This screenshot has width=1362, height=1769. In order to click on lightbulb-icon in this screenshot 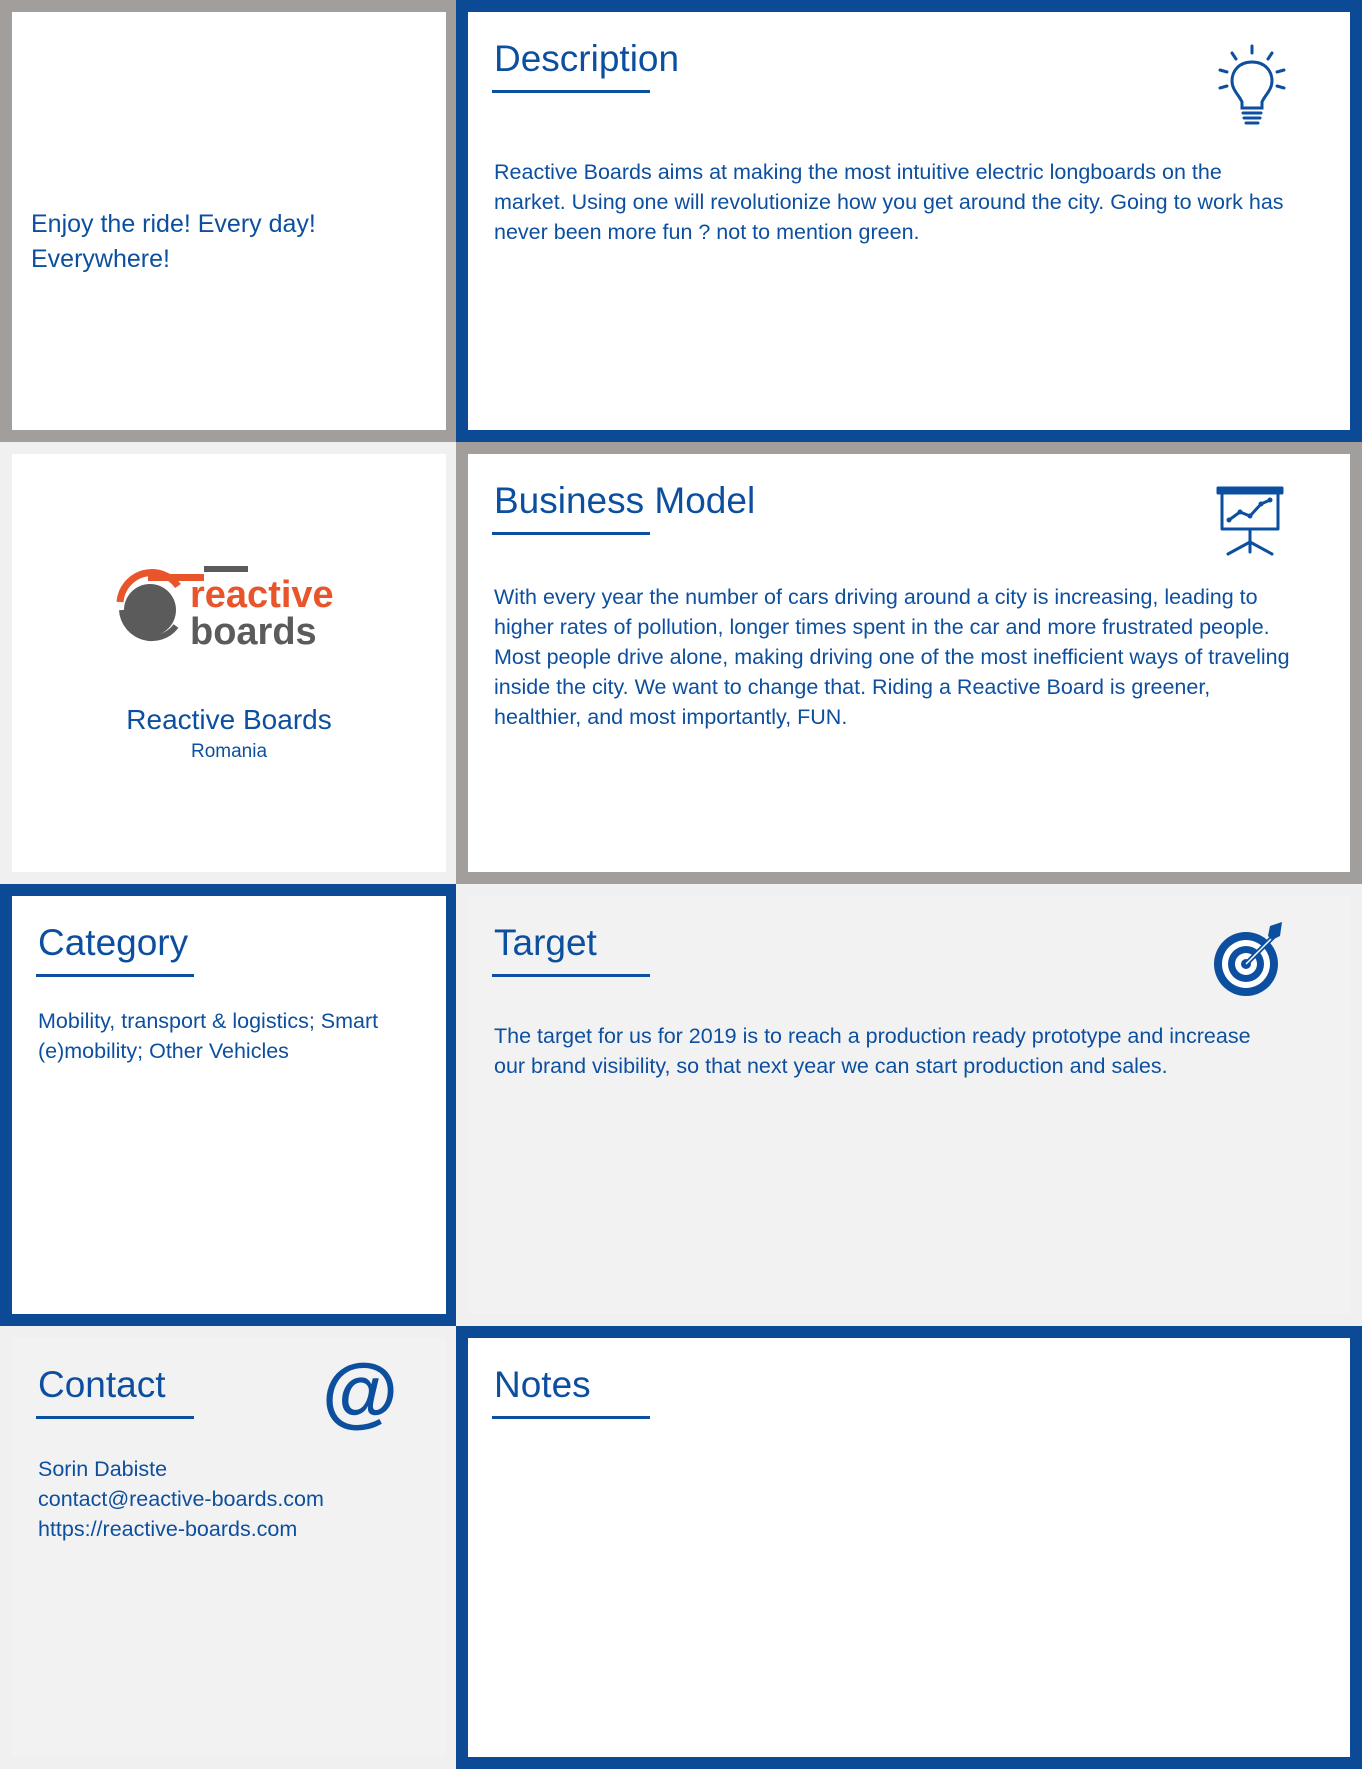, I will do `click(1252, 84)`.